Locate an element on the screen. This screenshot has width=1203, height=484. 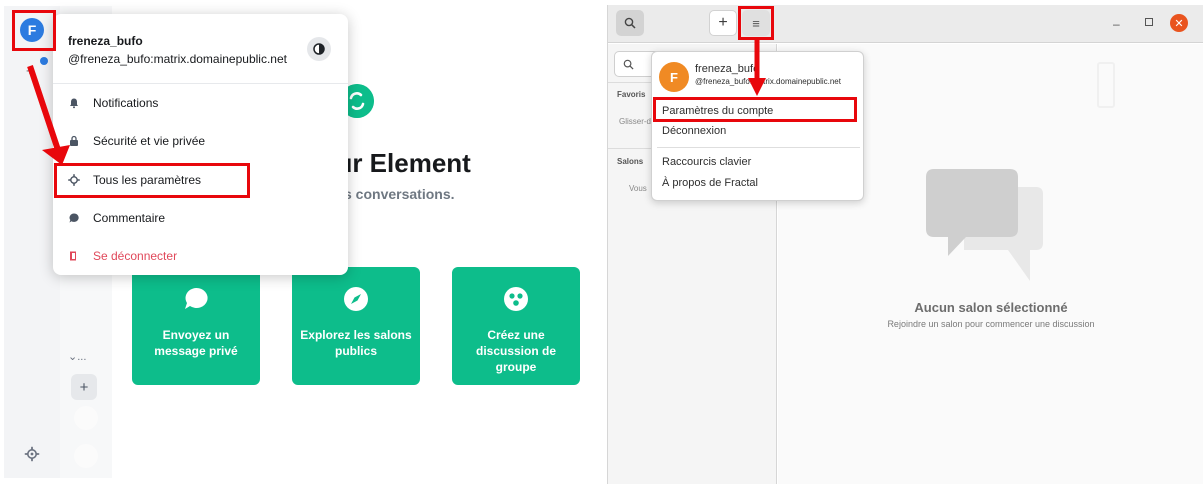
card-label: Envoyez un message privé is located at coordinates (196, 343).